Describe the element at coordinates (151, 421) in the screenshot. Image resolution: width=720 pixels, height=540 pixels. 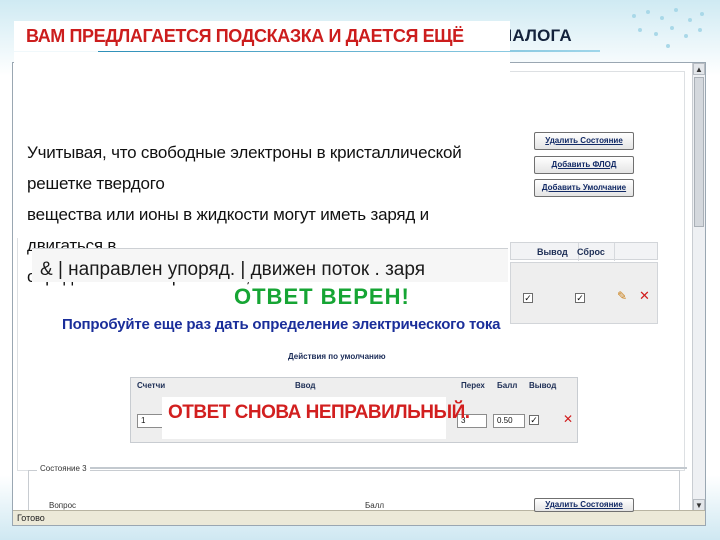
I see `counter-input: 1` at that location.